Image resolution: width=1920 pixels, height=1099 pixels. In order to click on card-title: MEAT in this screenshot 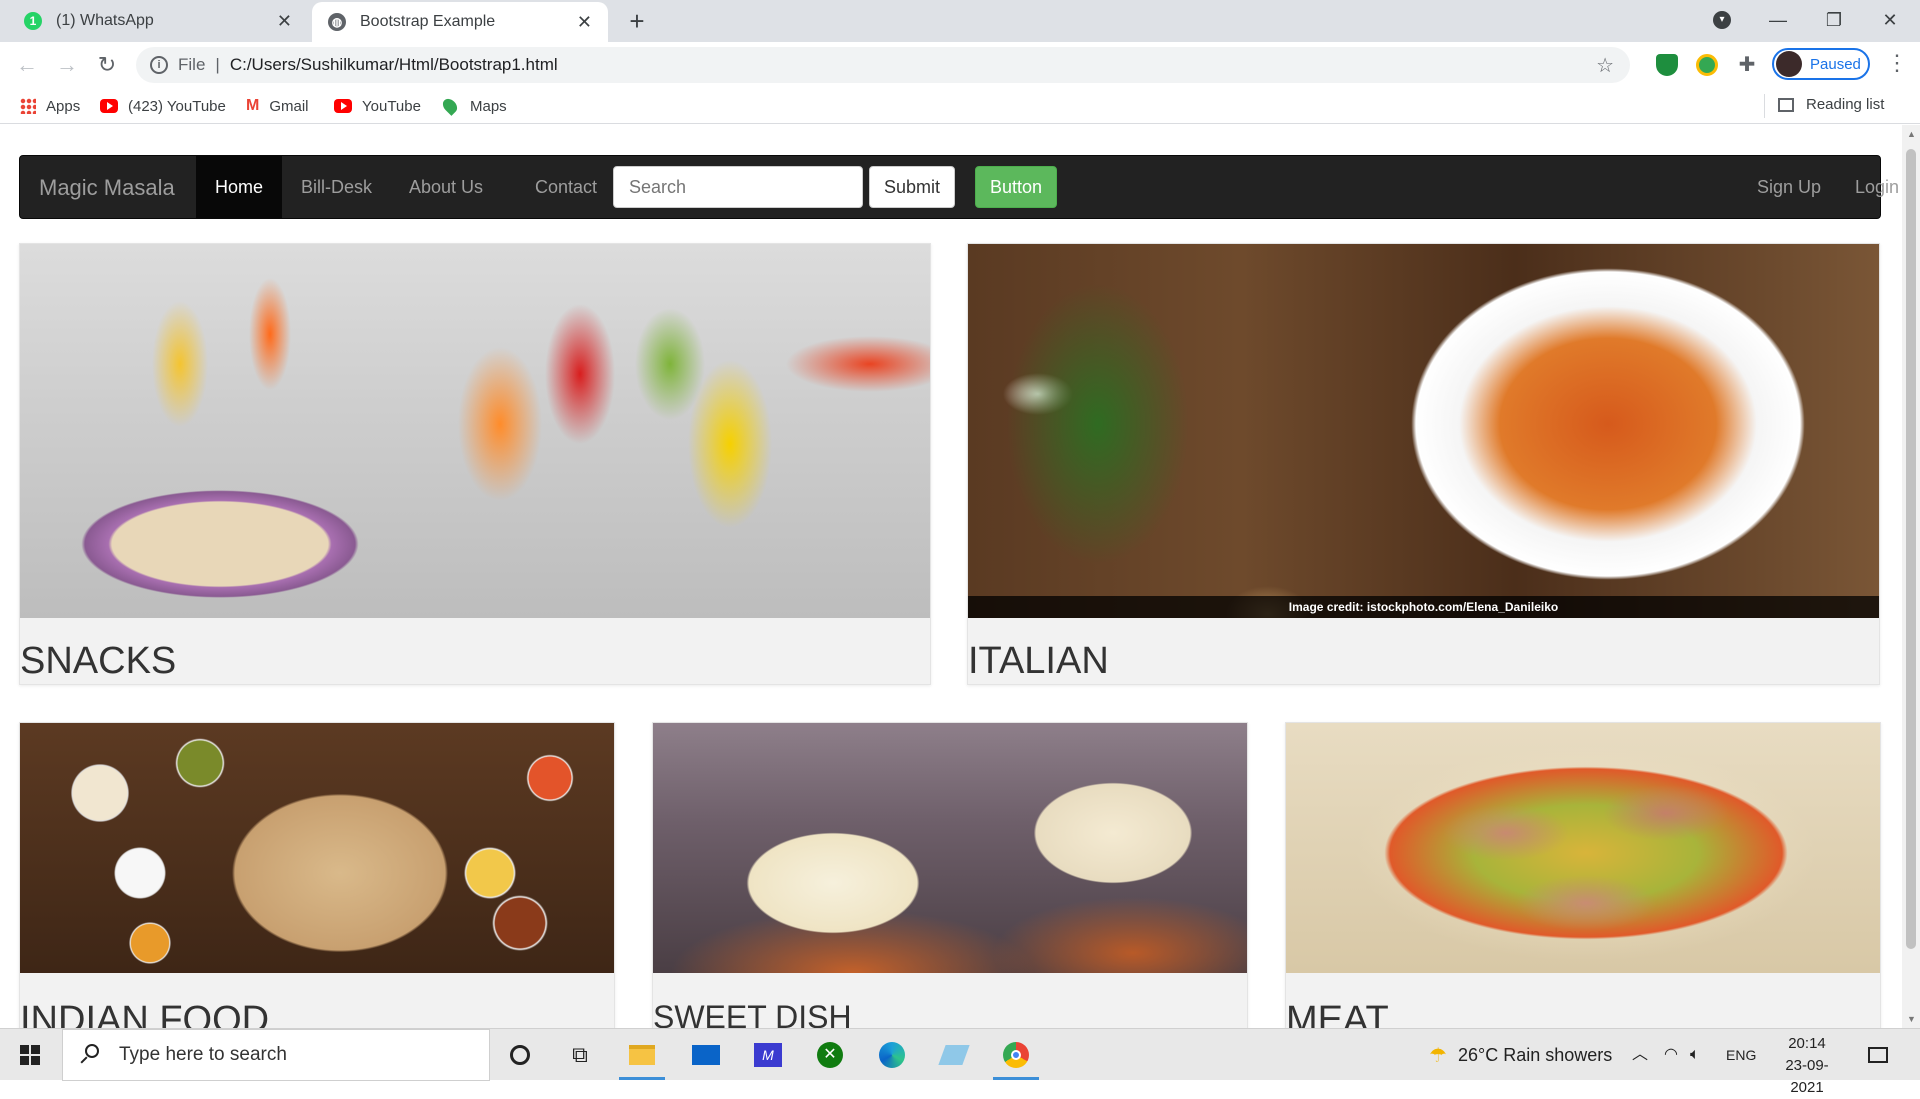, I will do `click(1337, 1013)`.